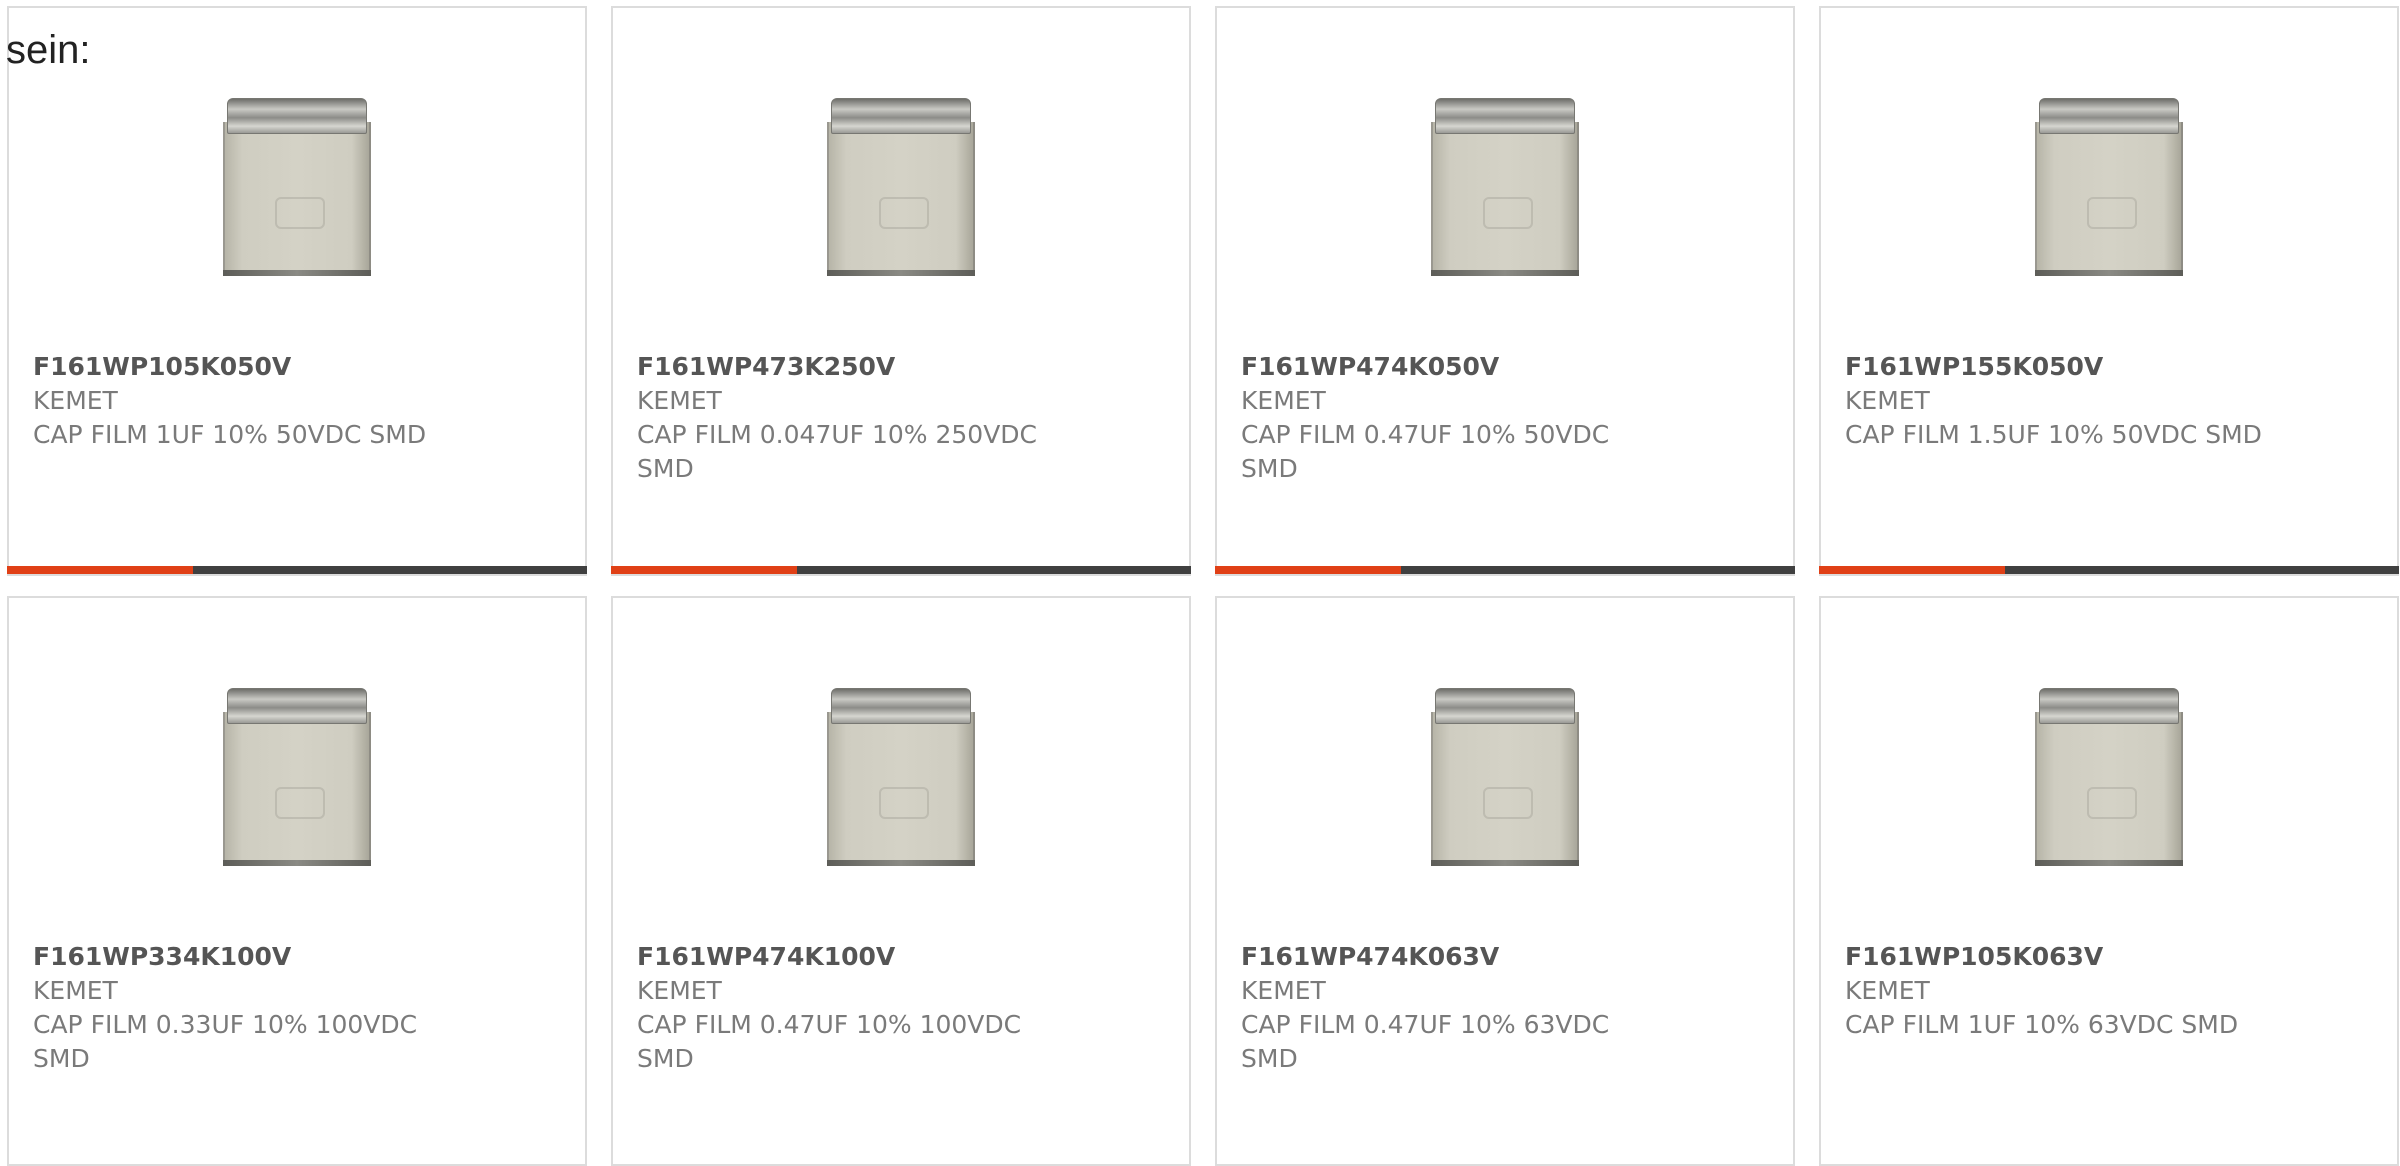  Describe the element at coordinates (2042, 1024) in the screenshot. I see `description-text: CAP FILM 1UF 10% 63VDC SMD` at that location.